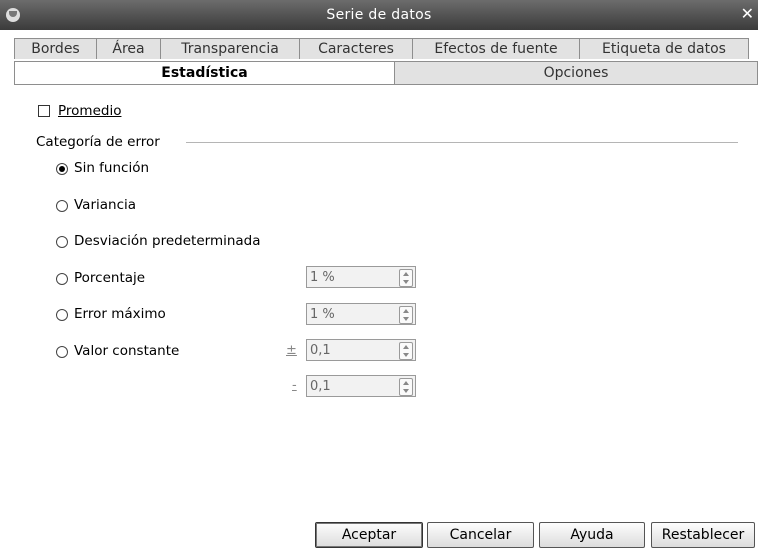 This screenshot has width=758, height=551. Describe the element at coordinates (361, 386) in the screenshot. I see `minus-value-spinner: 0,1` at that location.